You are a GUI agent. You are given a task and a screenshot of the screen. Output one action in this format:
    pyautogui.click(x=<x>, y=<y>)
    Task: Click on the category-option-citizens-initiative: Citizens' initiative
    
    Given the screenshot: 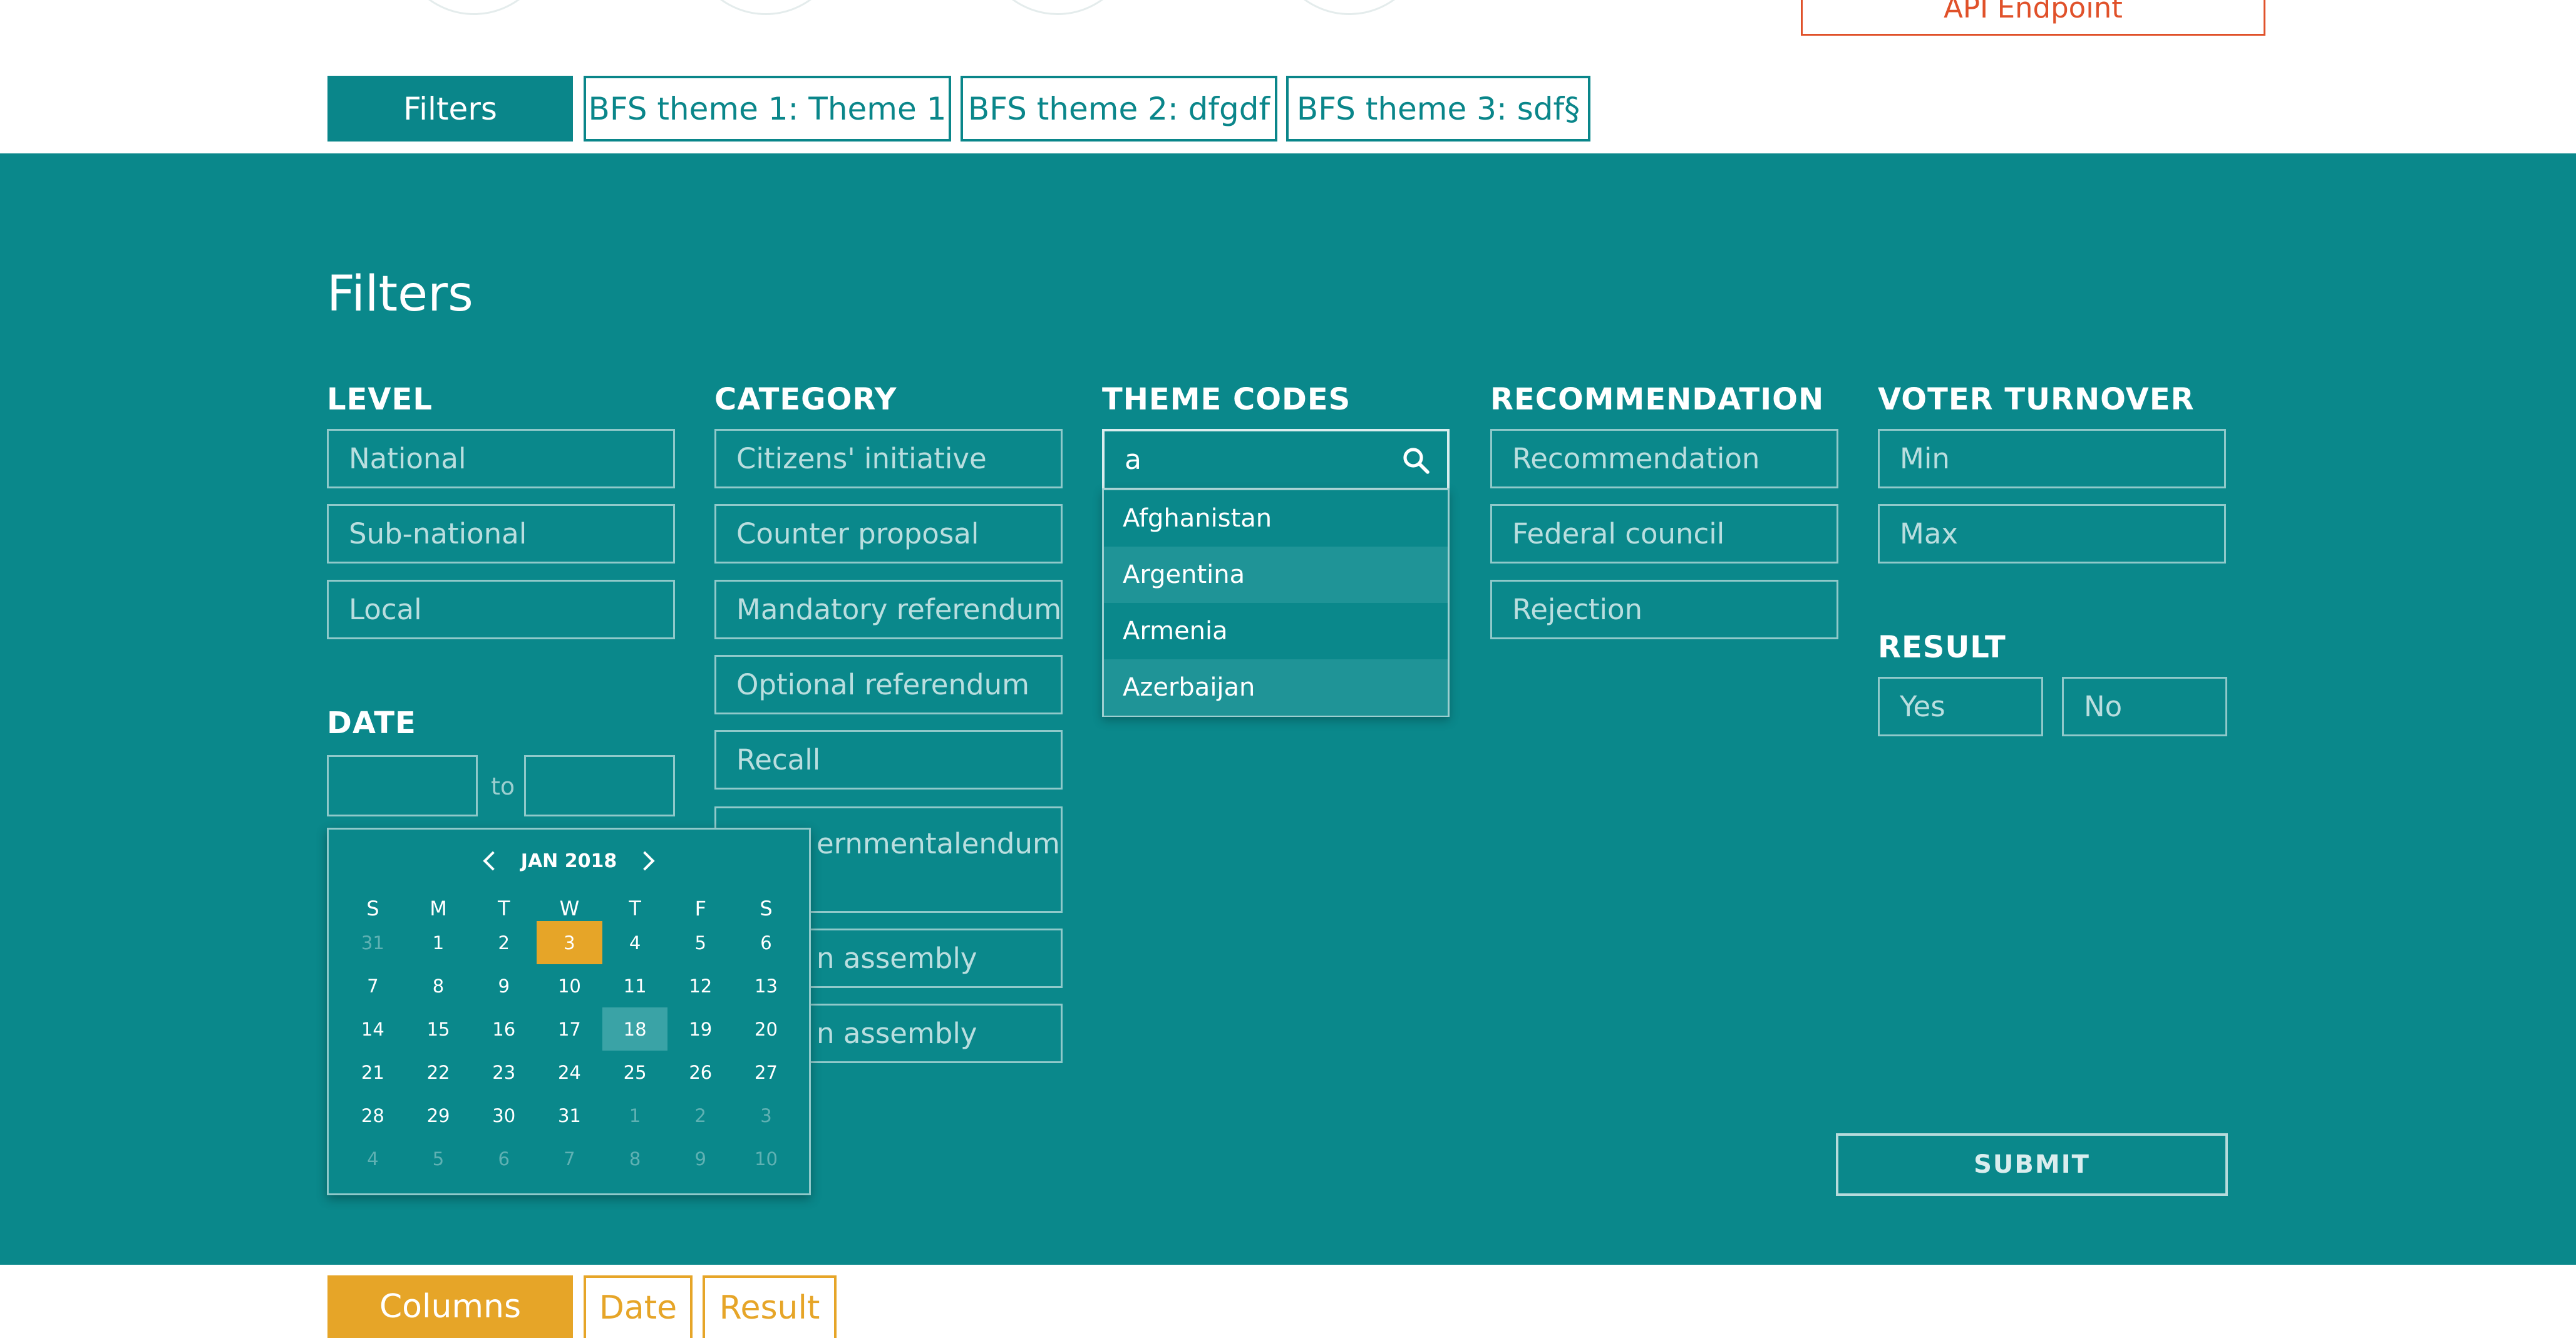 What is the action you would take?
    pyautogui.click(x=889, y=458)
    